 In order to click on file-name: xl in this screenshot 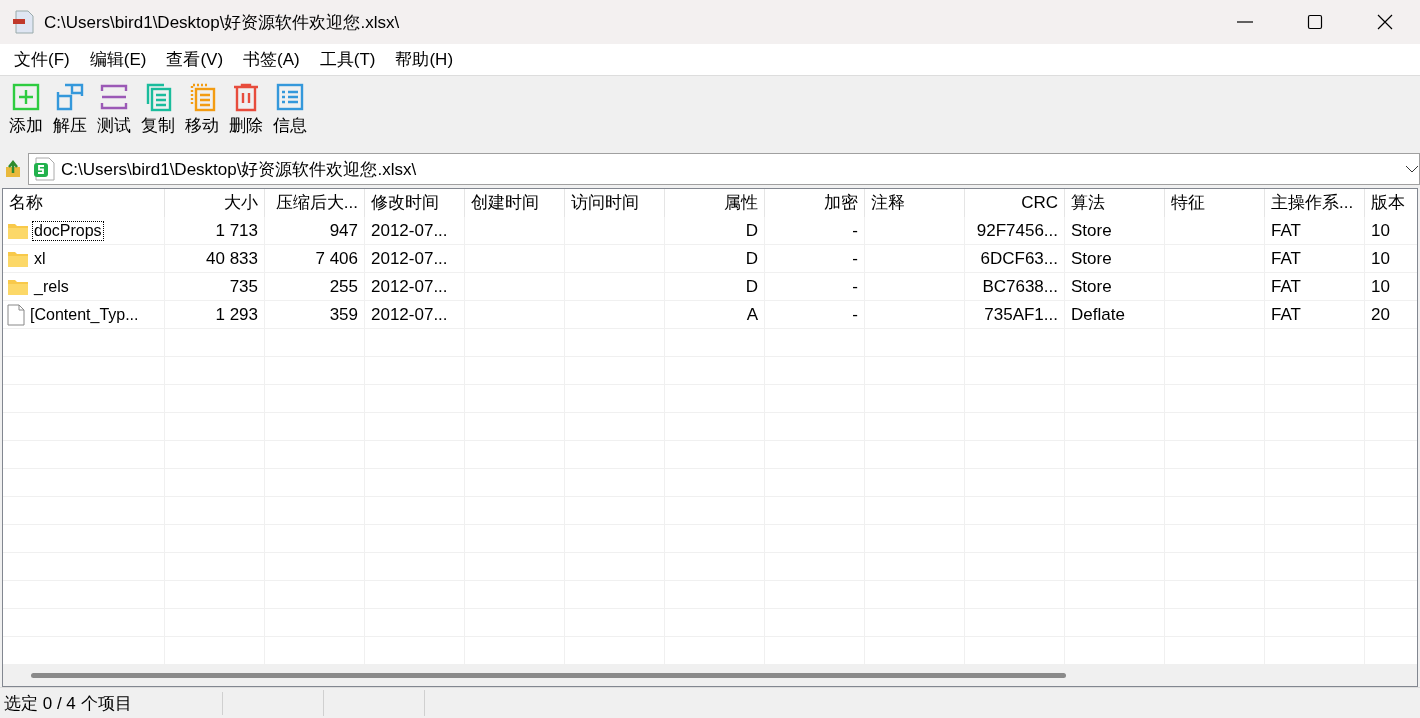, I will do `click(40, 258)`.